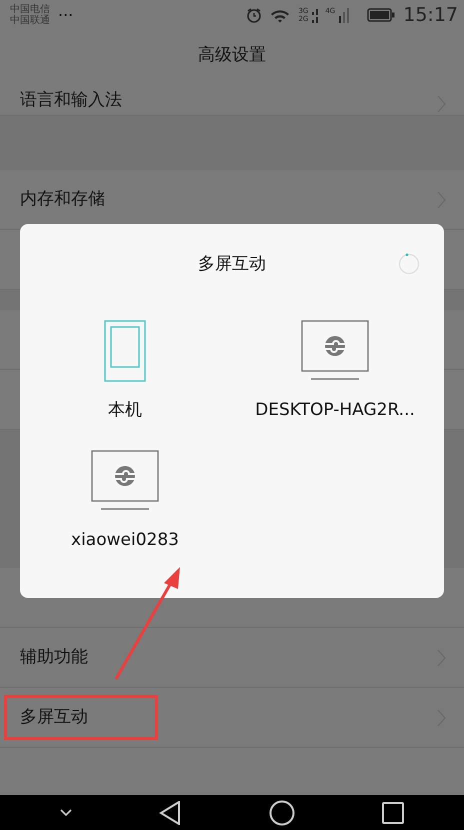  Describe the element at coordinates (62, 199) in the screenshot. I see `row-label: 内存和存储` at that location.